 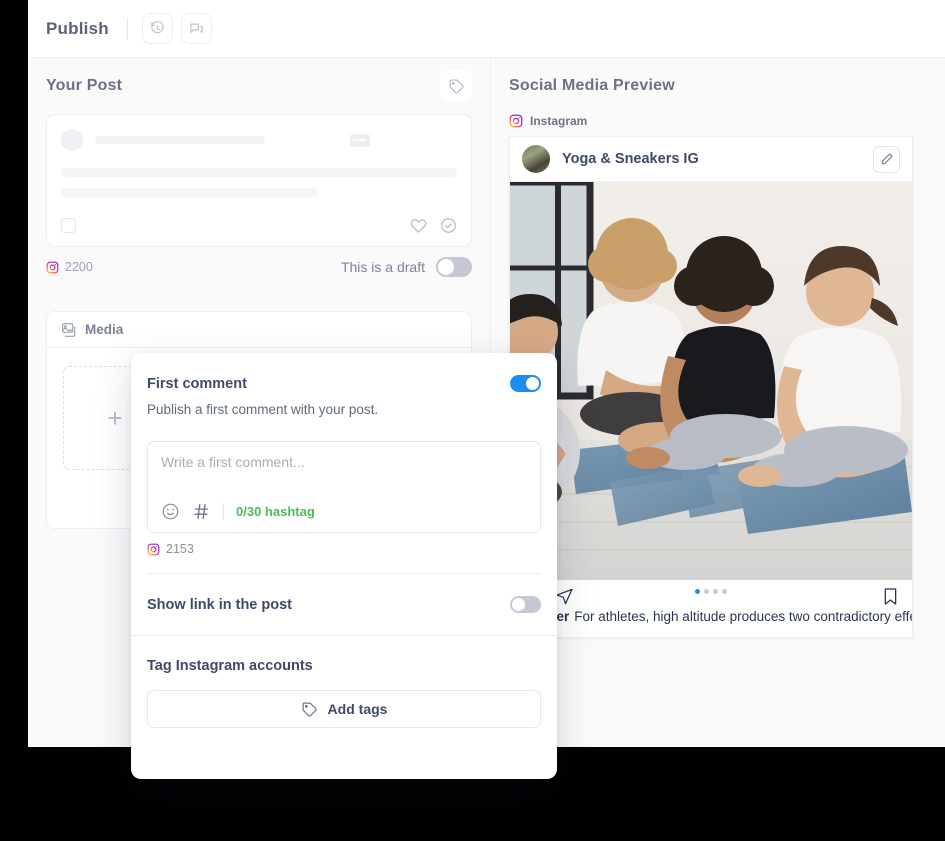 What do you see at coordinates (344, 682) in the screenshot?
I see `tag-accounts-section: Tag Instagram accounts Add tags` at bounding box center [344, 682].